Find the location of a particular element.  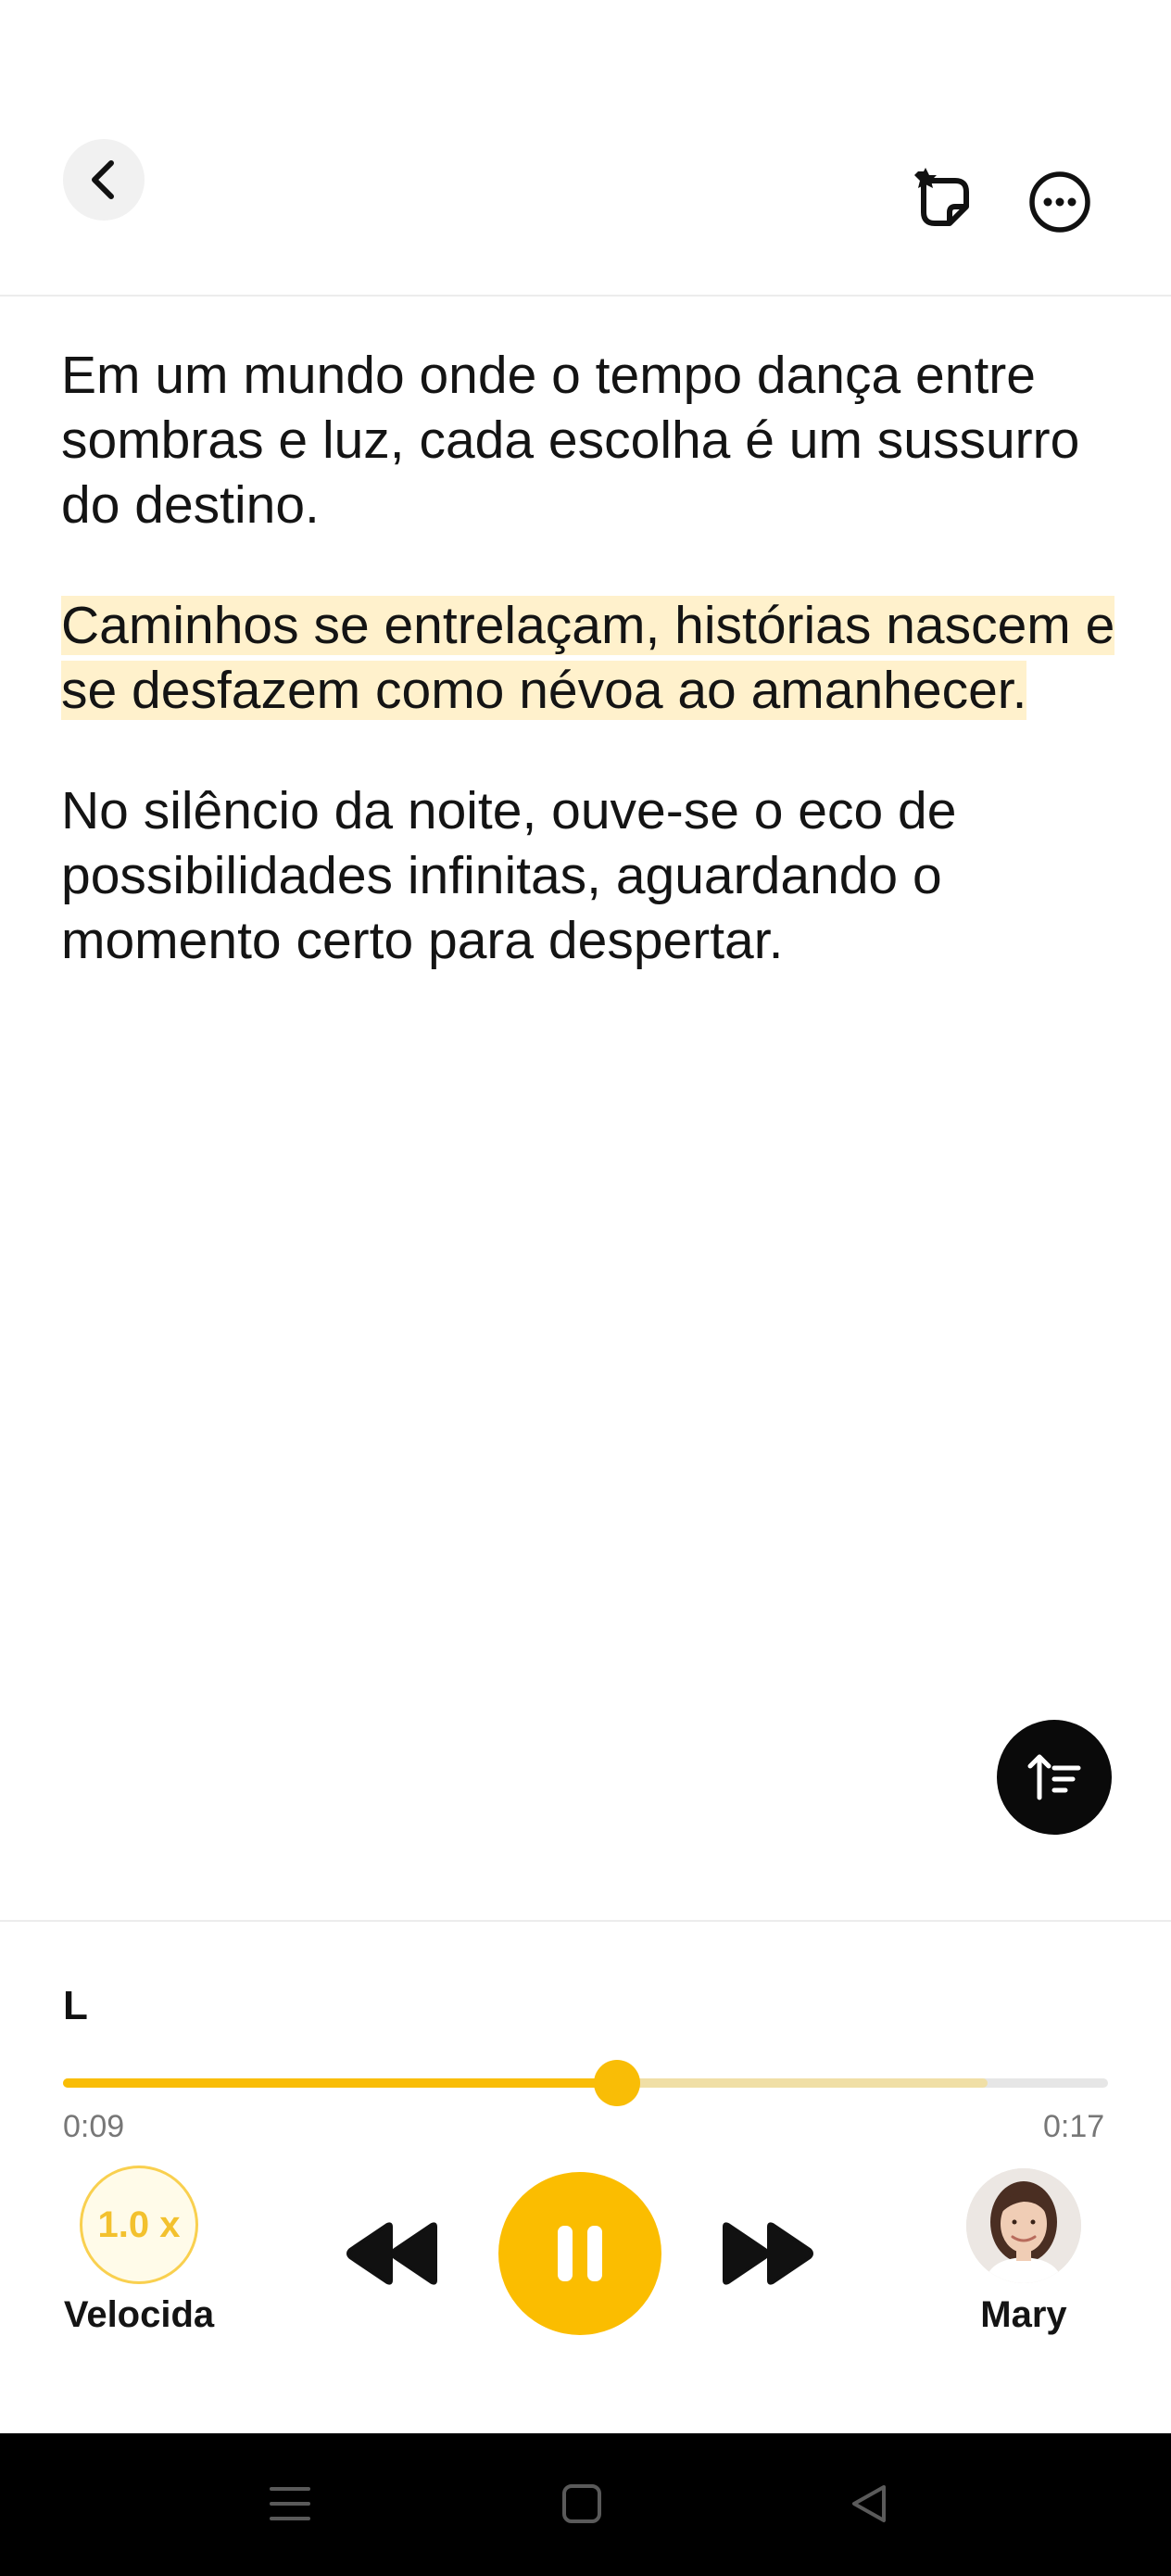

chevron-left-icon is located at coordinates (103, 179).